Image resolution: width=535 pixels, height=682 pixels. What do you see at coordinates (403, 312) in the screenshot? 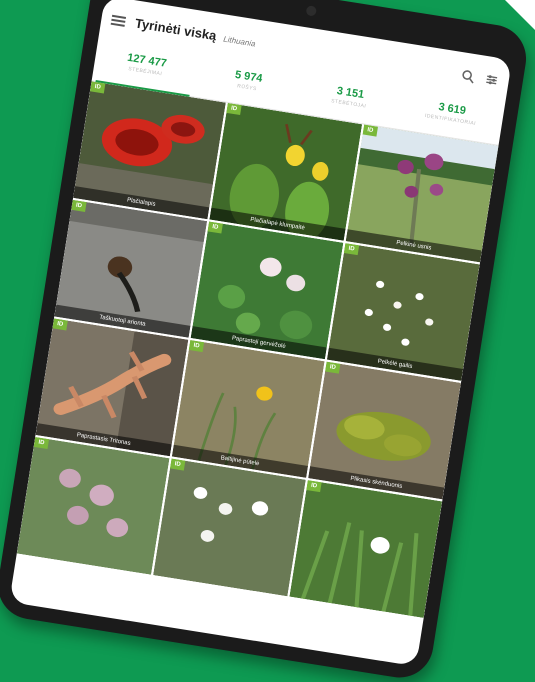
I see `observation-card: ID Pelkėlė gailis` at bounding box center [403, 312].